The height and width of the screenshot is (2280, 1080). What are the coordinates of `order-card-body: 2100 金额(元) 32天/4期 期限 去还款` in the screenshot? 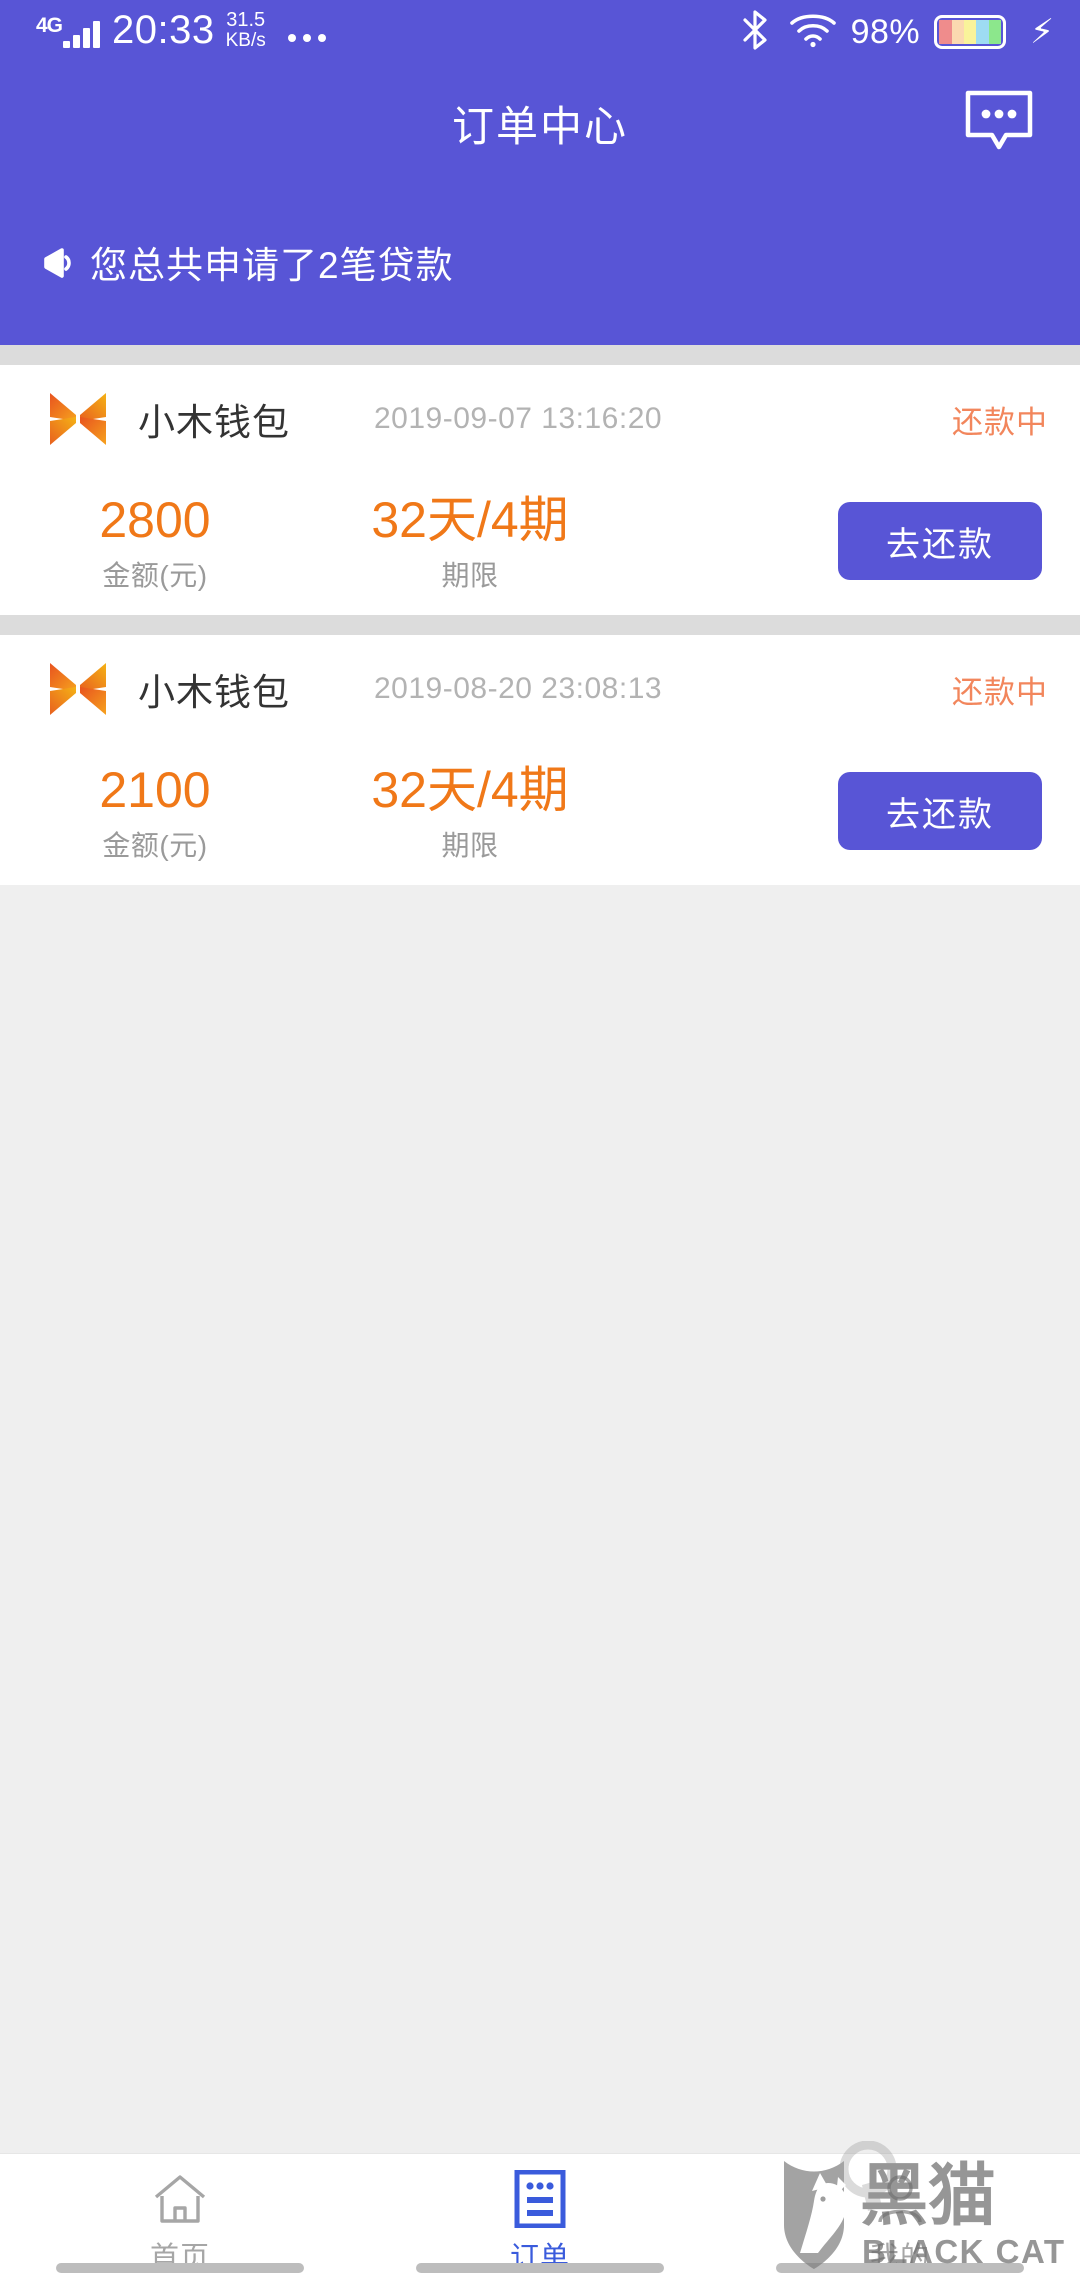 It's located at (540, 814).